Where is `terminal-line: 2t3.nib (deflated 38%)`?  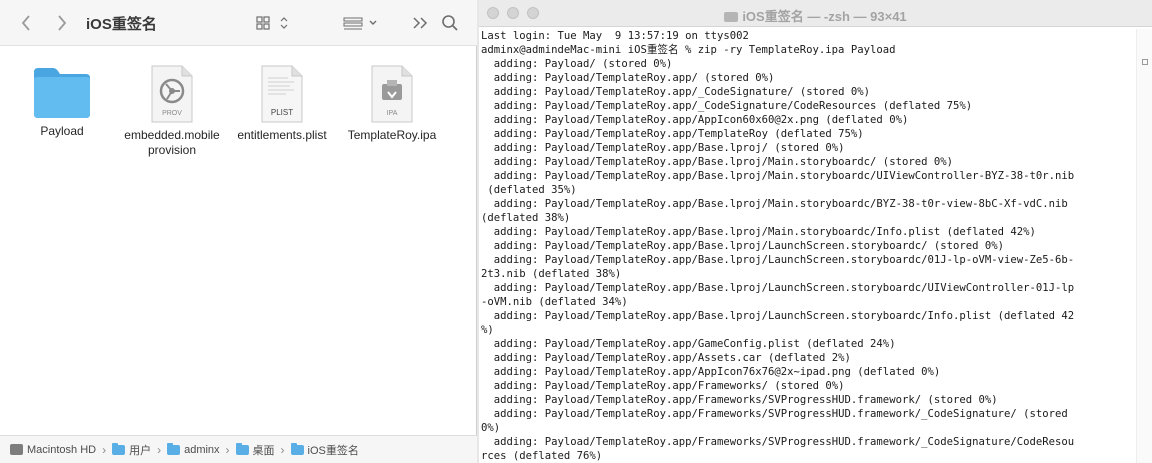 terminal-line: 2t3.nib (deflated 38%) is located at coordinates (551, 274).